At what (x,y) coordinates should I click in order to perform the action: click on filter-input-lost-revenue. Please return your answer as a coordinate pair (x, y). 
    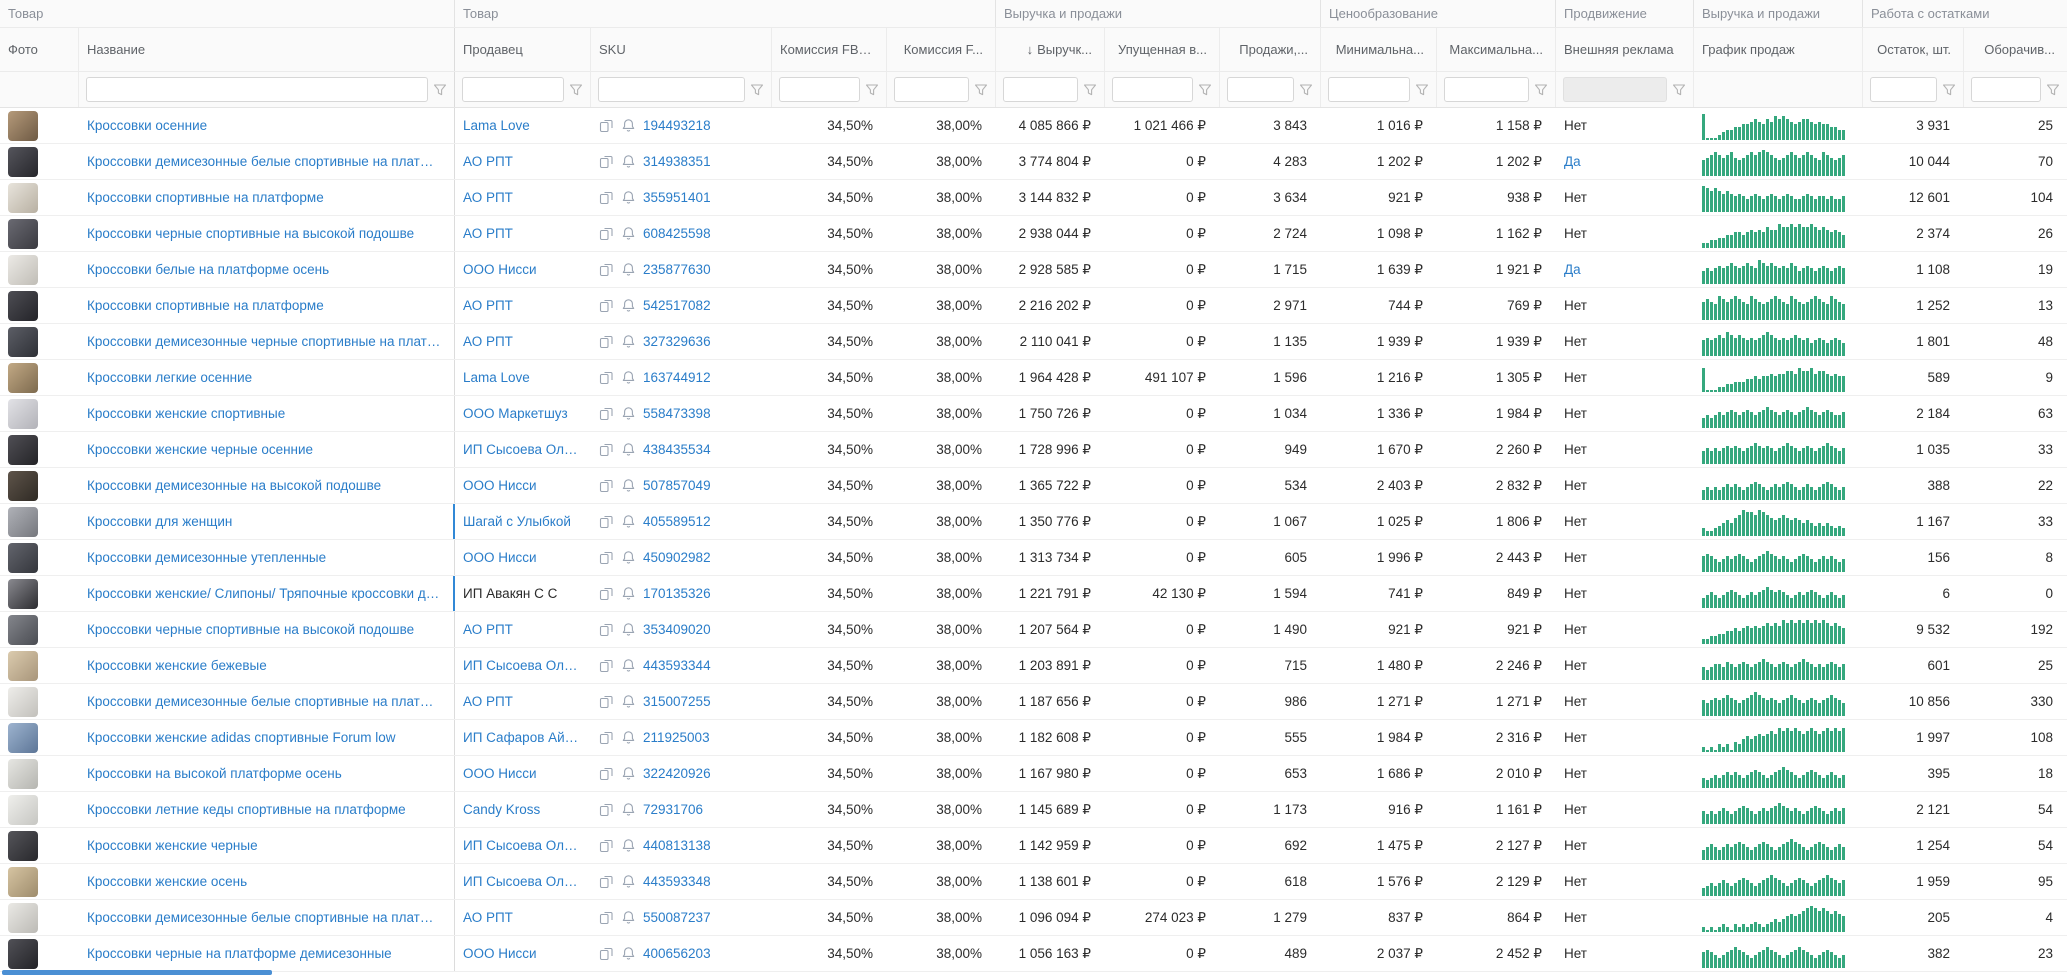
    Looking at the image, I should click on (1152, 89).